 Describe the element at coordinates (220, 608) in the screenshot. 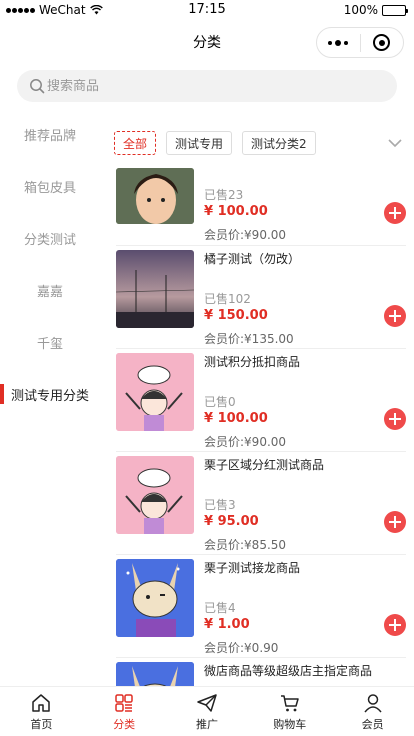

I see `sold-count: 已售4` at that location.